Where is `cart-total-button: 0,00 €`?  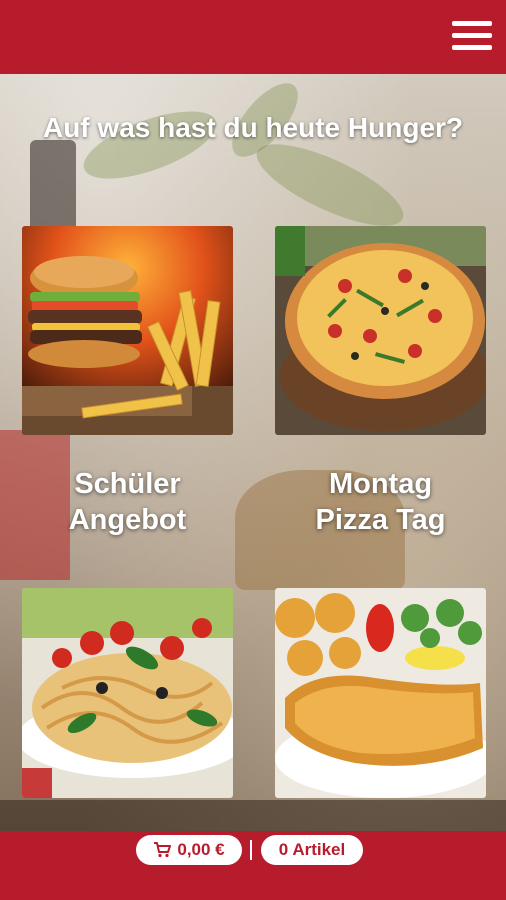
cart-total-button: 0,00 € is located at coordinates (189, 850).